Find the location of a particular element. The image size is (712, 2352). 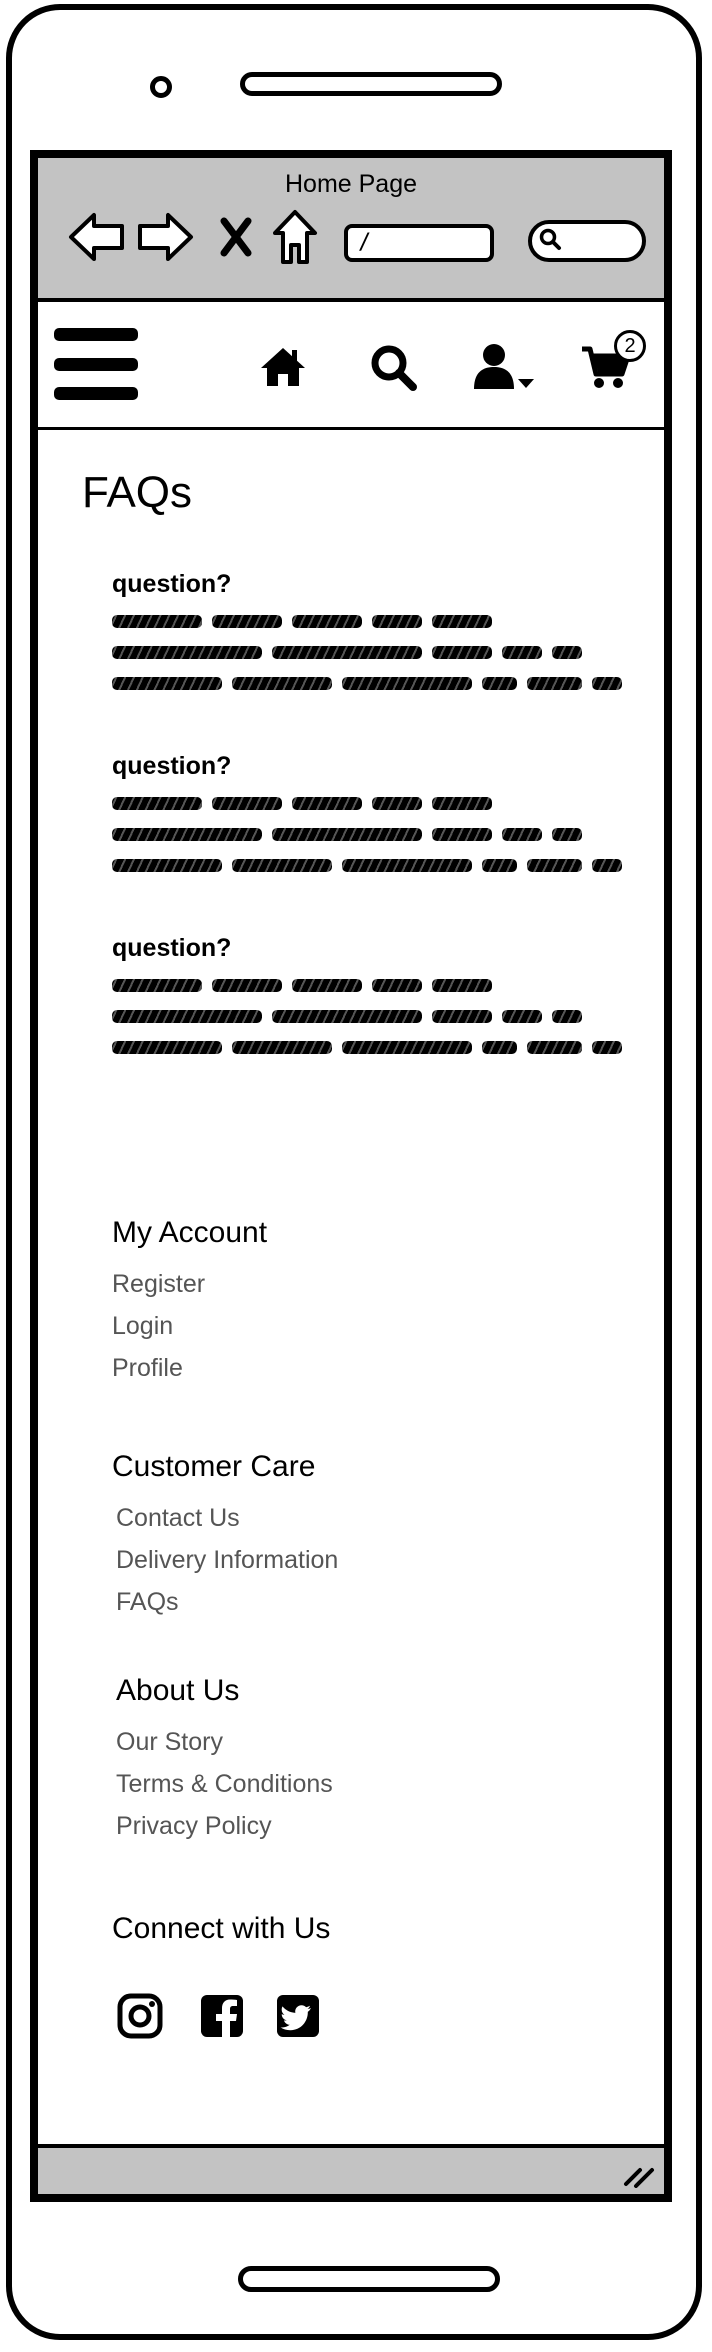

footer-link-register: Register is located at coordinates (158, 1284).